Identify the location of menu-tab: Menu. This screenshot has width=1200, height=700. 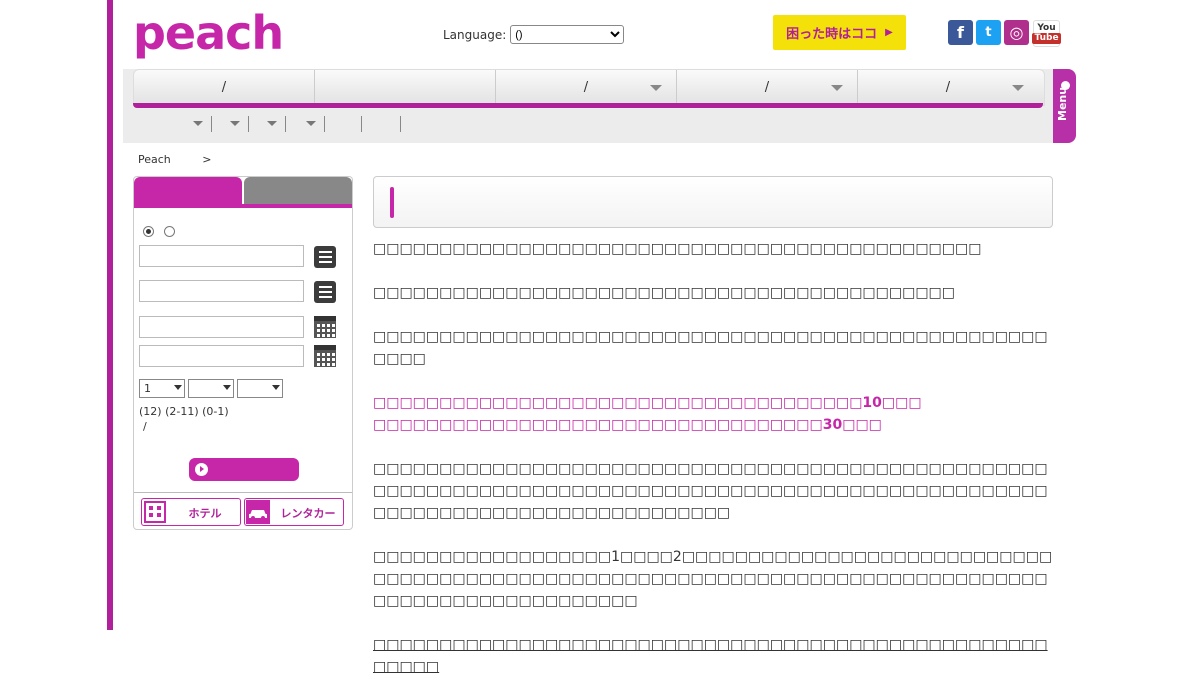
(1064, 106).